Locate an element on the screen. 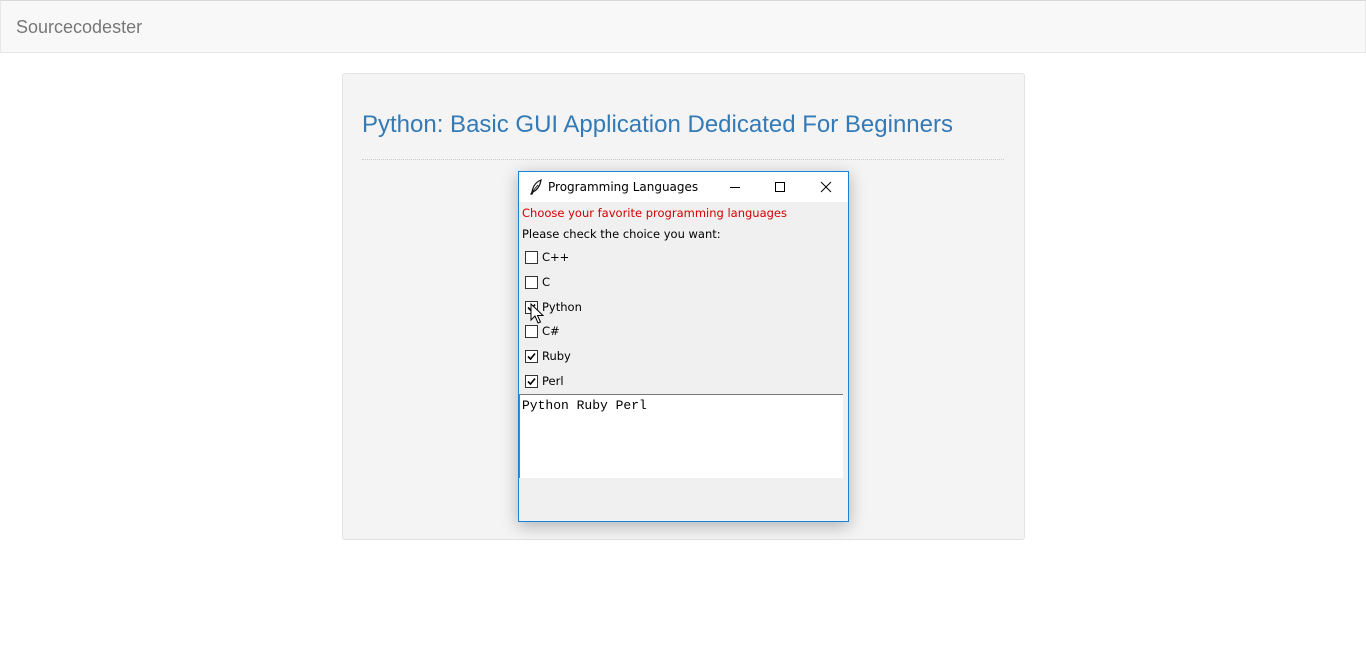 The height and width of the screenshot is (663, 1366). checkbox-label: C# is located at coordinates (551, 331).